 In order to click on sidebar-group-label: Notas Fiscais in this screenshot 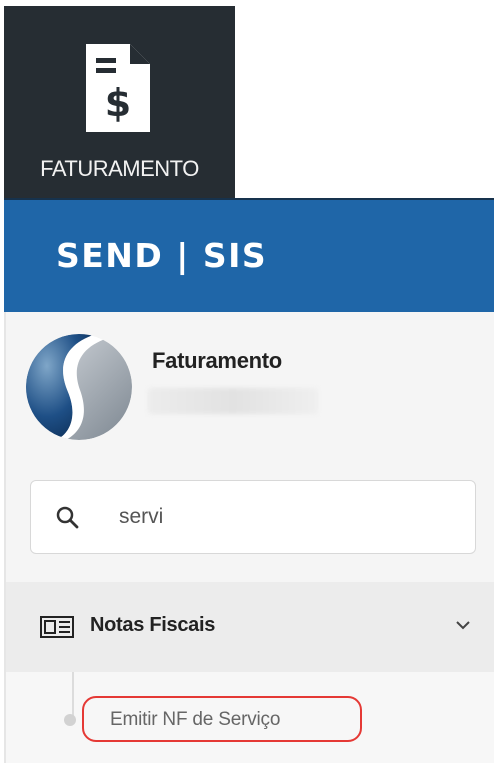, I will do `click(153, 625)`.